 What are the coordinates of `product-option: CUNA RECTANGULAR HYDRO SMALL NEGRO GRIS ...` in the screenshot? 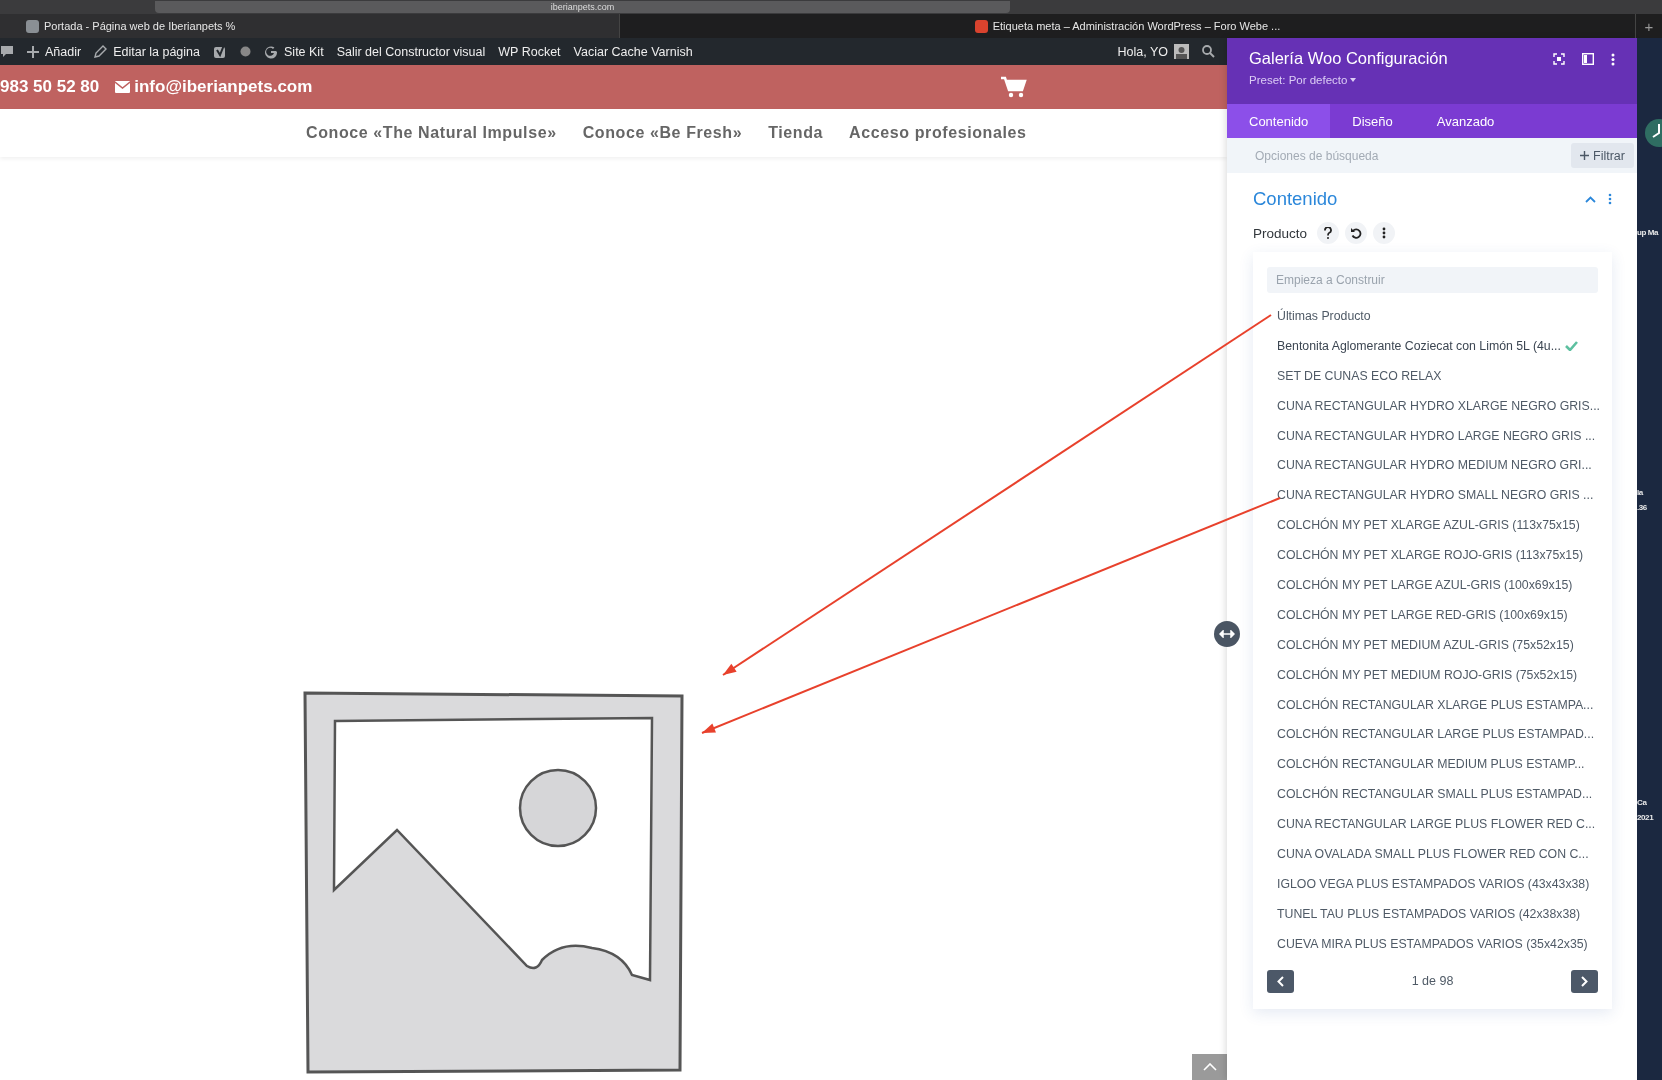 It's located at (1432, 495).